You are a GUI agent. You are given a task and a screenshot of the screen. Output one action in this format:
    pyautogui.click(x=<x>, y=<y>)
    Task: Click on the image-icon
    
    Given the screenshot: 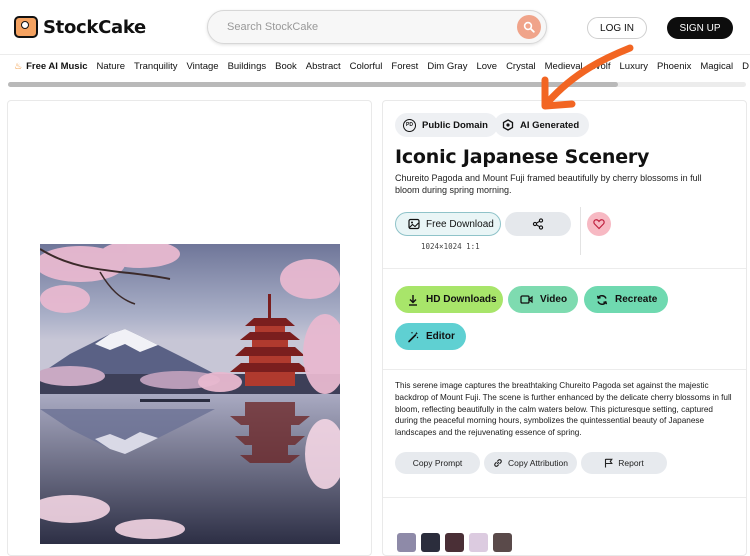 What is the action you would take?
    pyautogui.click(x=414, y=224)
    